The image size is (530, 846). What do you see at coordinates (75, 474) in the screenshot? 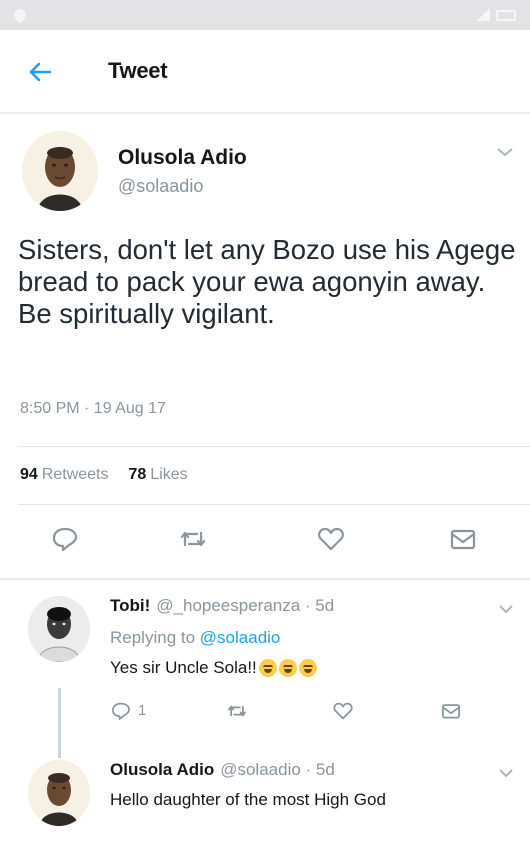
I see `retweets-label: Retweets` at bounding box center [75, 474].